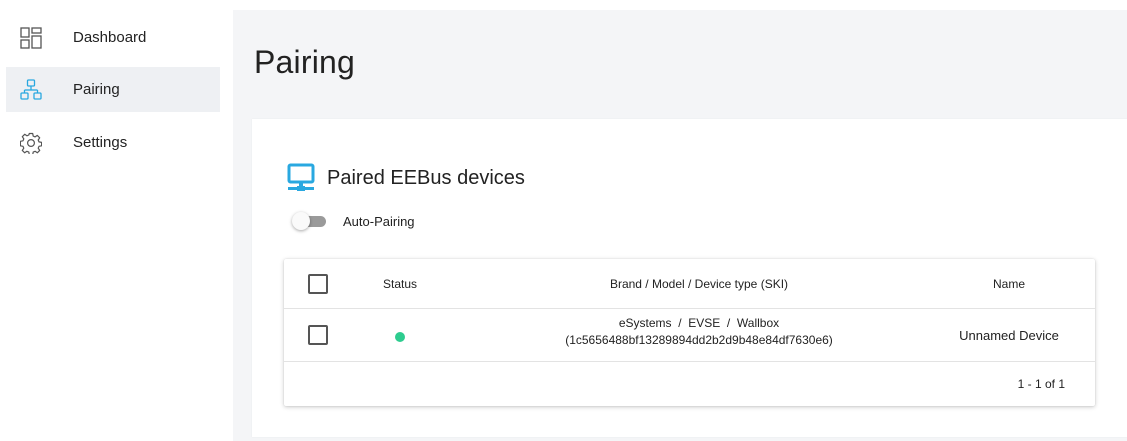  What do you see at coordinates (110, 37) in the screenshot?
I see `sidebar-item-label: Dashboard` at bounding box center [110, 37].